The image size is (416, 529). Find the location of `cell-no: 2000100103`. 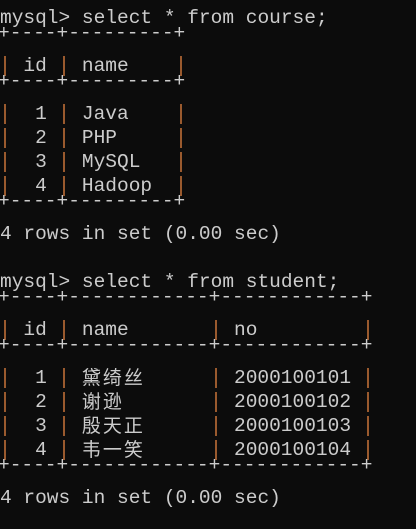

cell-no: 2000100103 is located at coordinates (293, 426).